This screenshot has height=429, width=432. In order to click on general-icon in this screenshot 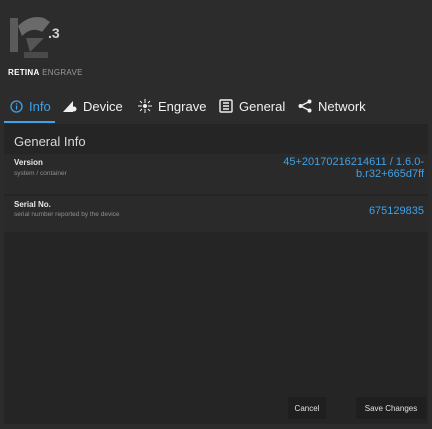, I will do `click(226, 106)`.